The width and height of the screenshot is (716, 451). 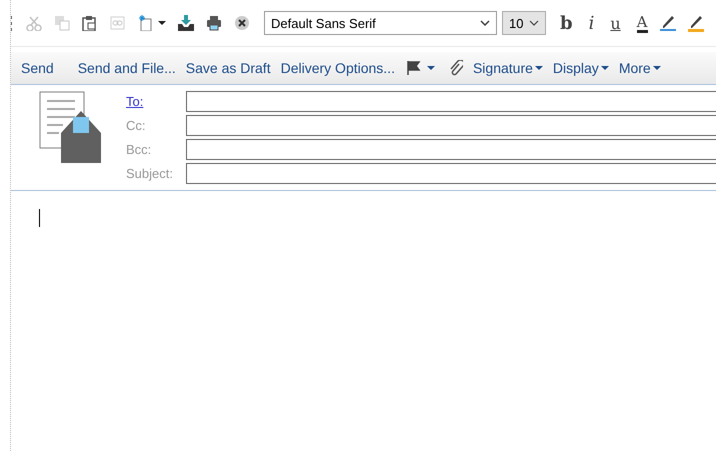 I want to click on field-label-link: To:, so click(x=156, y=101).